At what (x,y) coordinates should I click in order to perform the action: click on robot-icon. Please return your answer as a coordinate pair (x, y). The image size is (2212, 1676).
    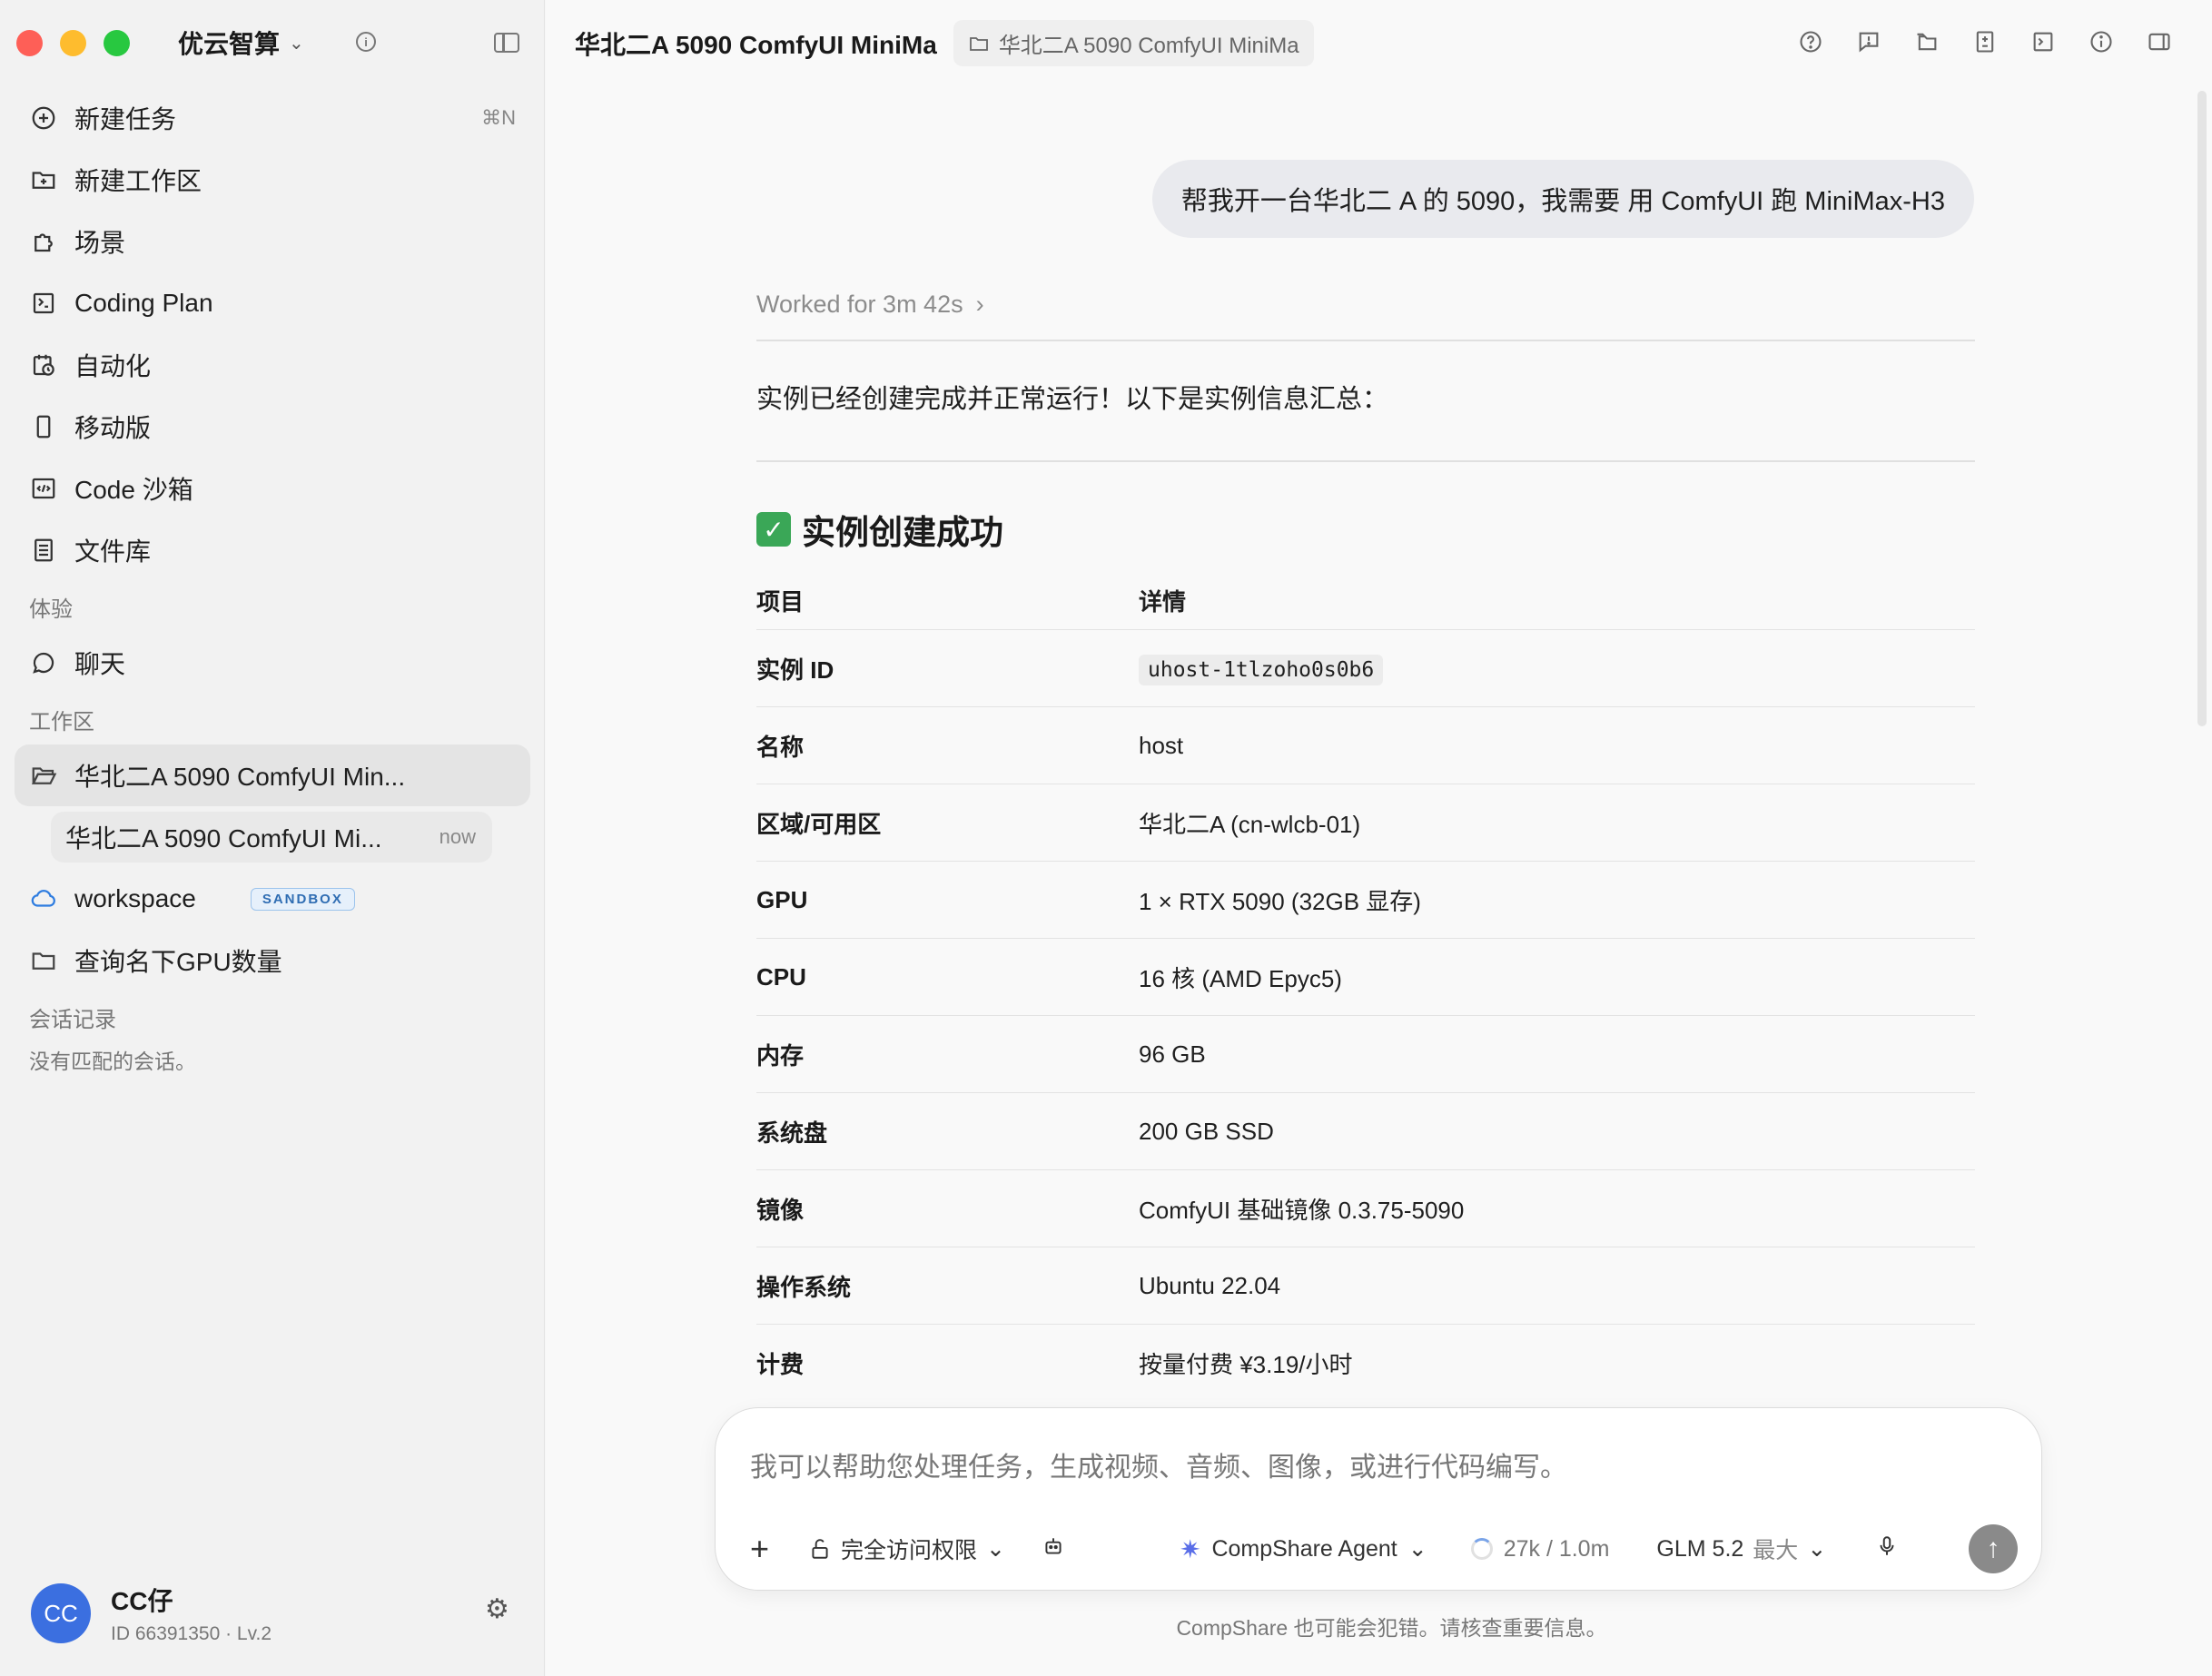
    Looking at the image, I should click on (1053, 1549).